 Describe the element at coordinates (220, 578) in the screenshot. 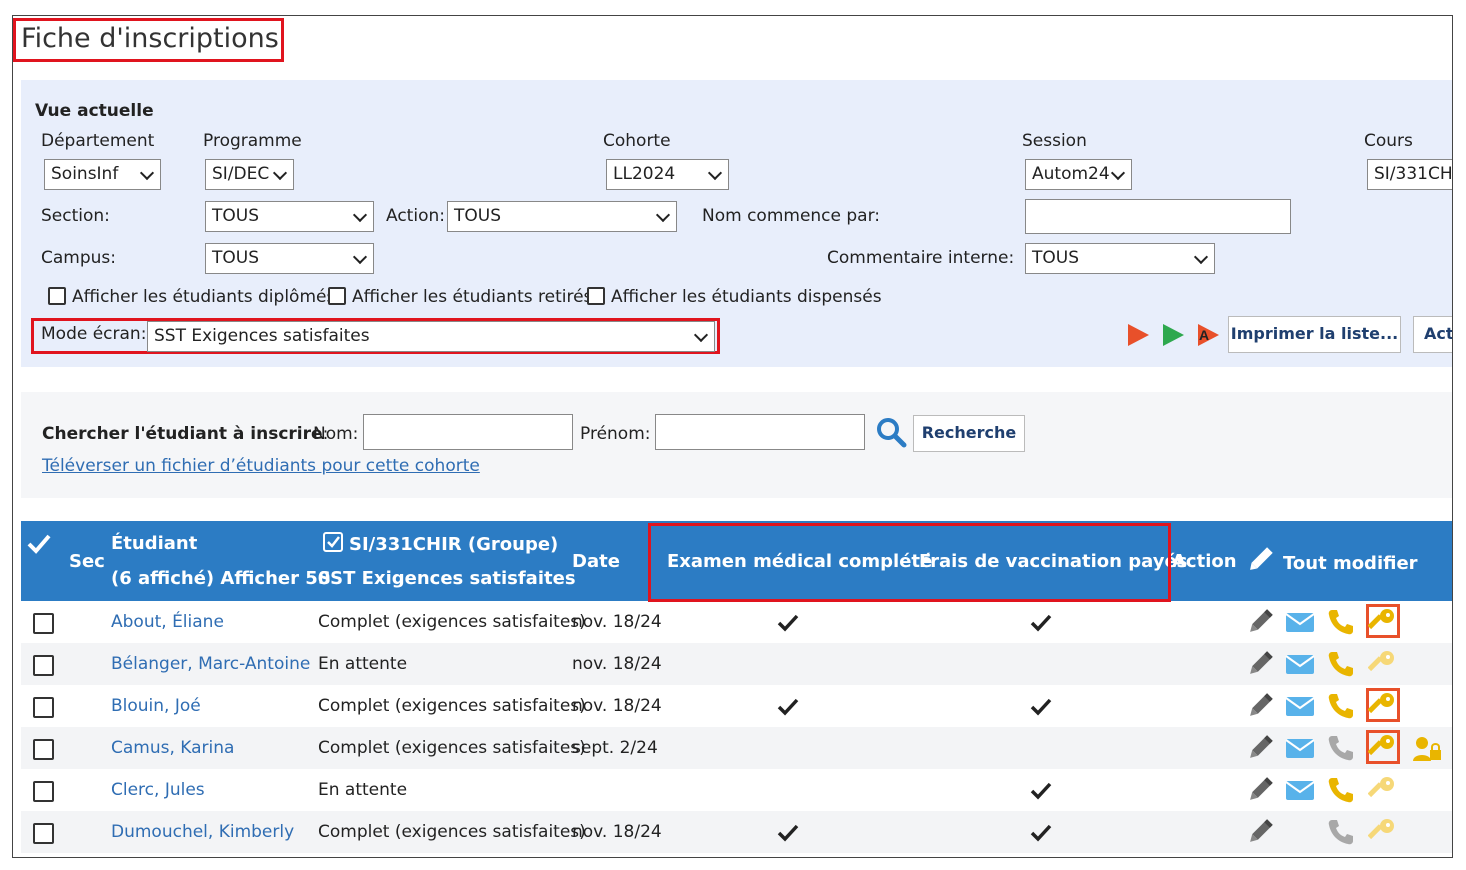

I see `etudiant-sub-header: (6 affiché) Afficher 50` at that location.